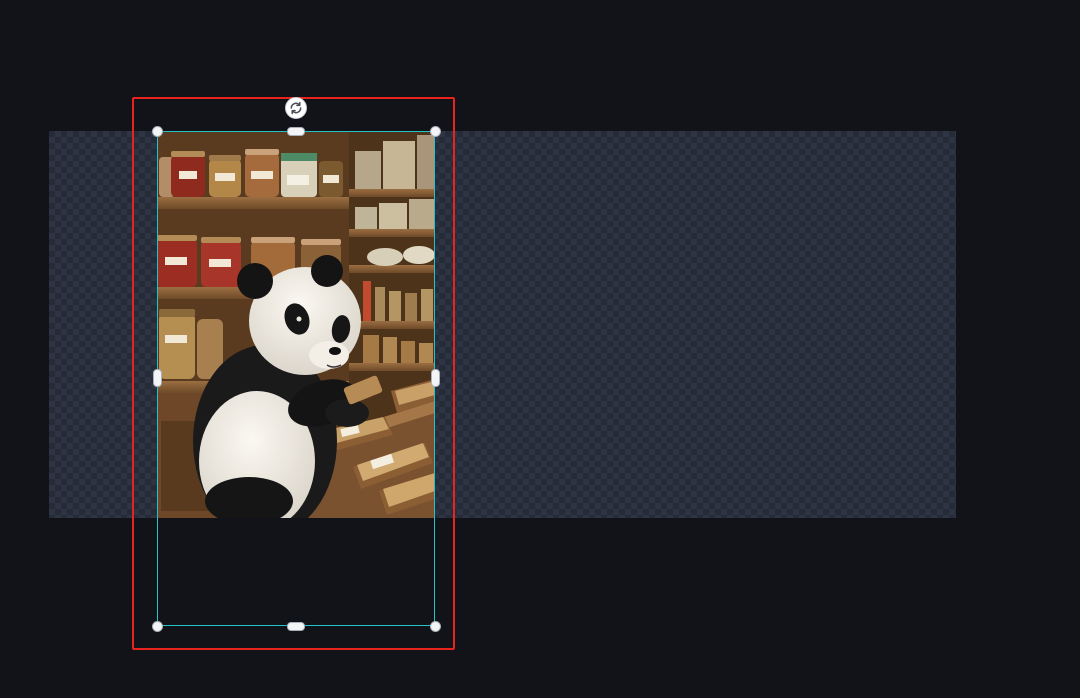 The image size is (1080, 698). I want to click on rotate-handle, so click(296, 108).